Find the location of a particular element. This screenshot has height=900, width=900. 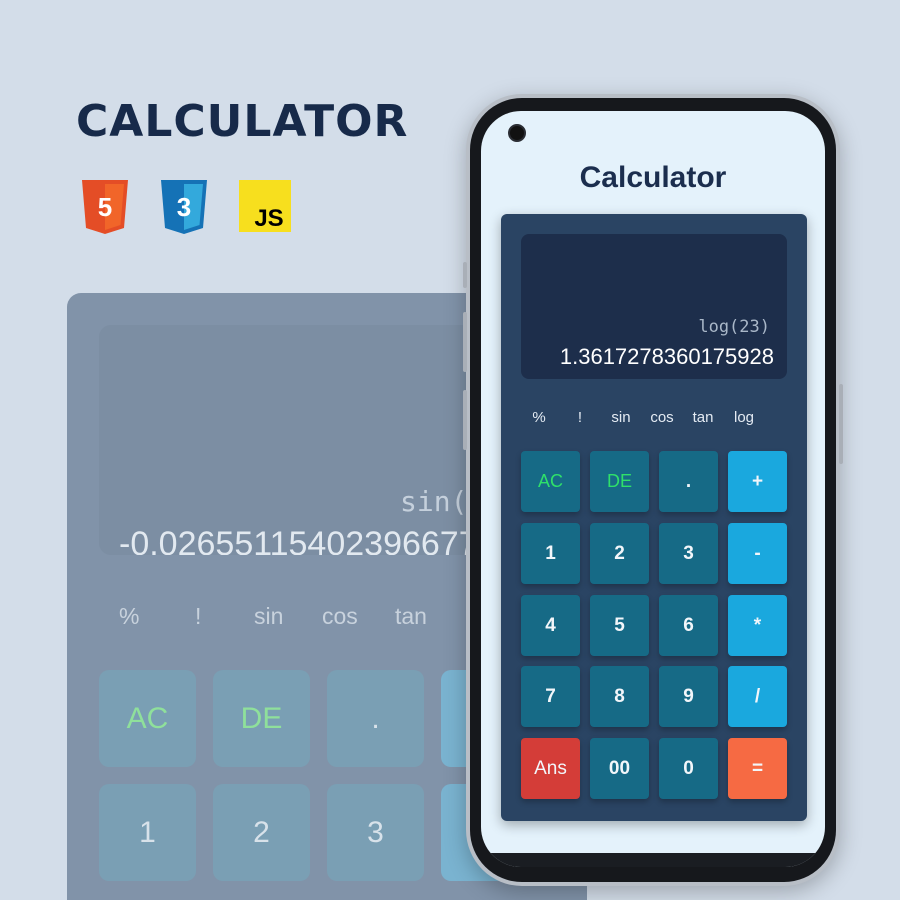

double-zero-button: 00 is located at coordinates (619, 768).